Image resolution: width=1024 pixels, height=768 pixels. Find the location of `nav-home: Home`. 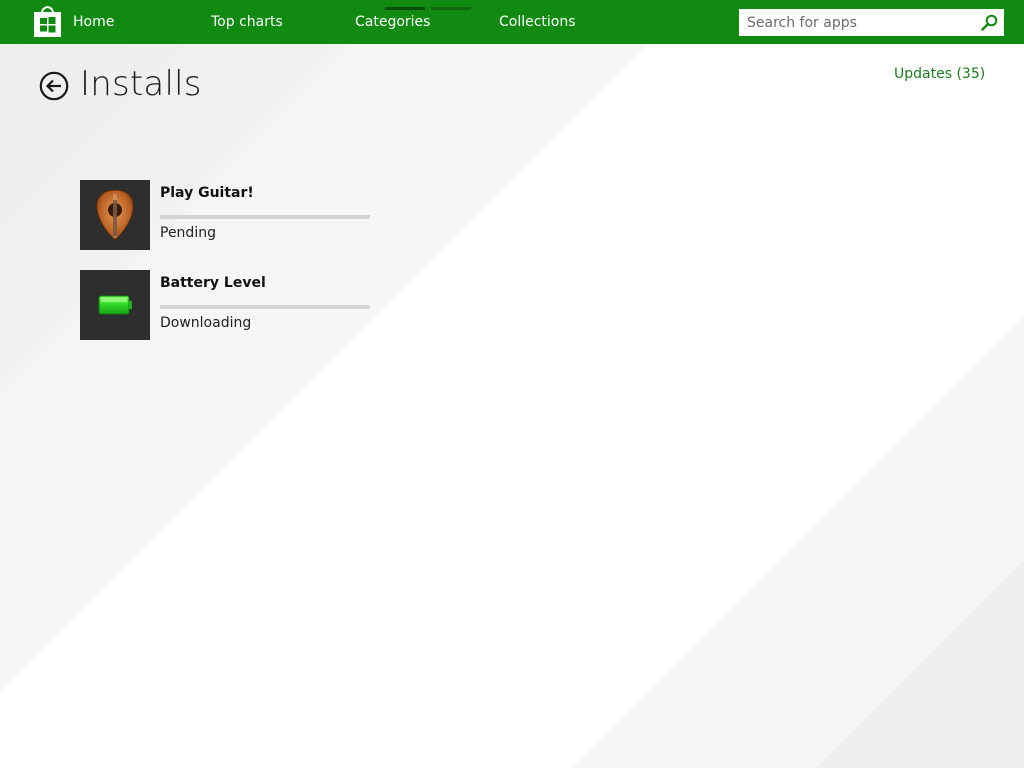

nav-home: Home is located at coordinates (93, 22).